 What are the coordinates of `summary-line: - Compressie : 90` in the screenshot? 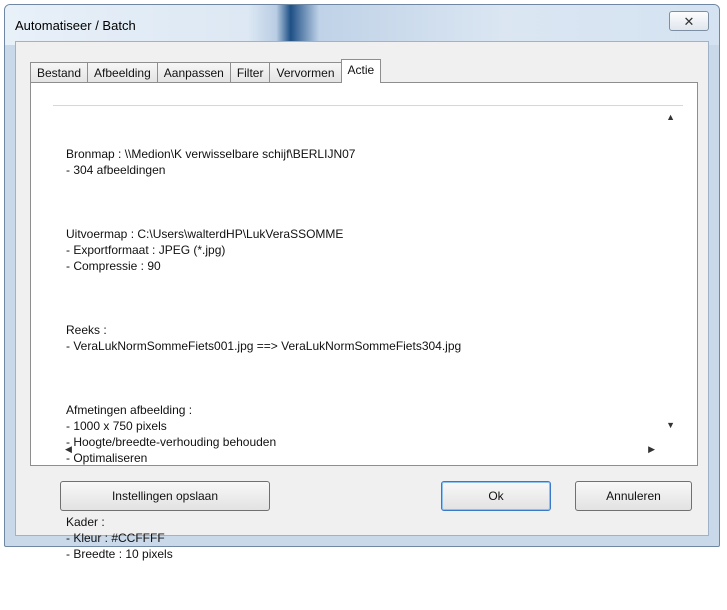 It's located at (113, 266).